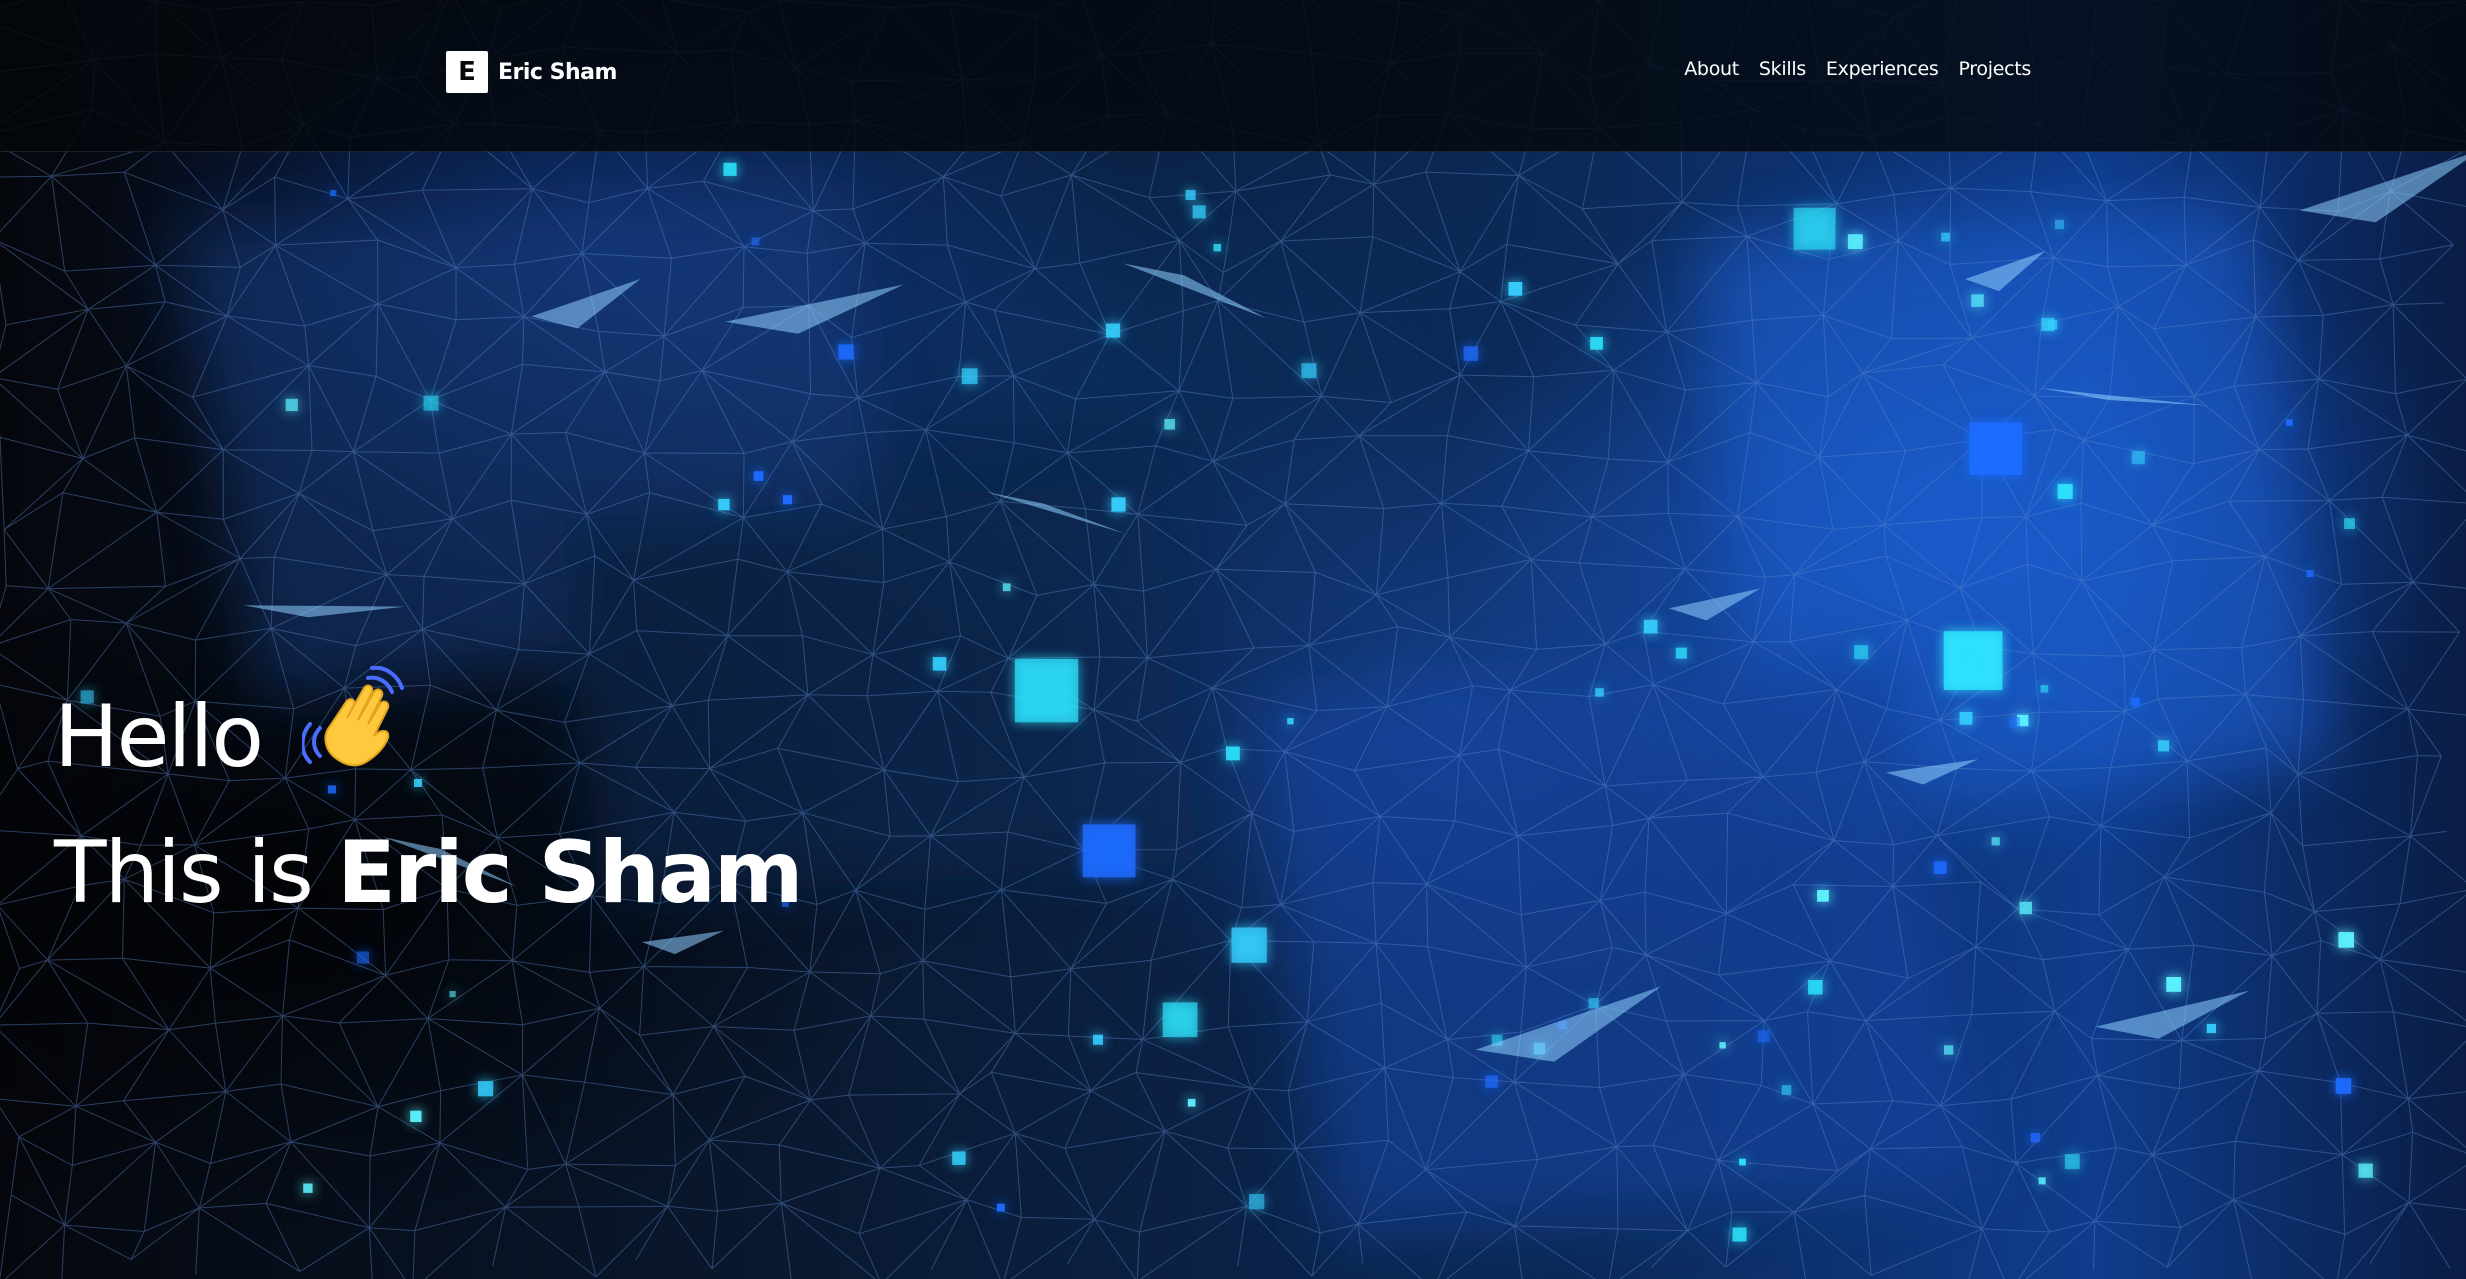 Image resolution: width=2466 pixels, height=1279 pixels. Describe the element at coordinates (1882, 69) in the screenshot. I see `nav-link-experiences: Experiences` at that location.